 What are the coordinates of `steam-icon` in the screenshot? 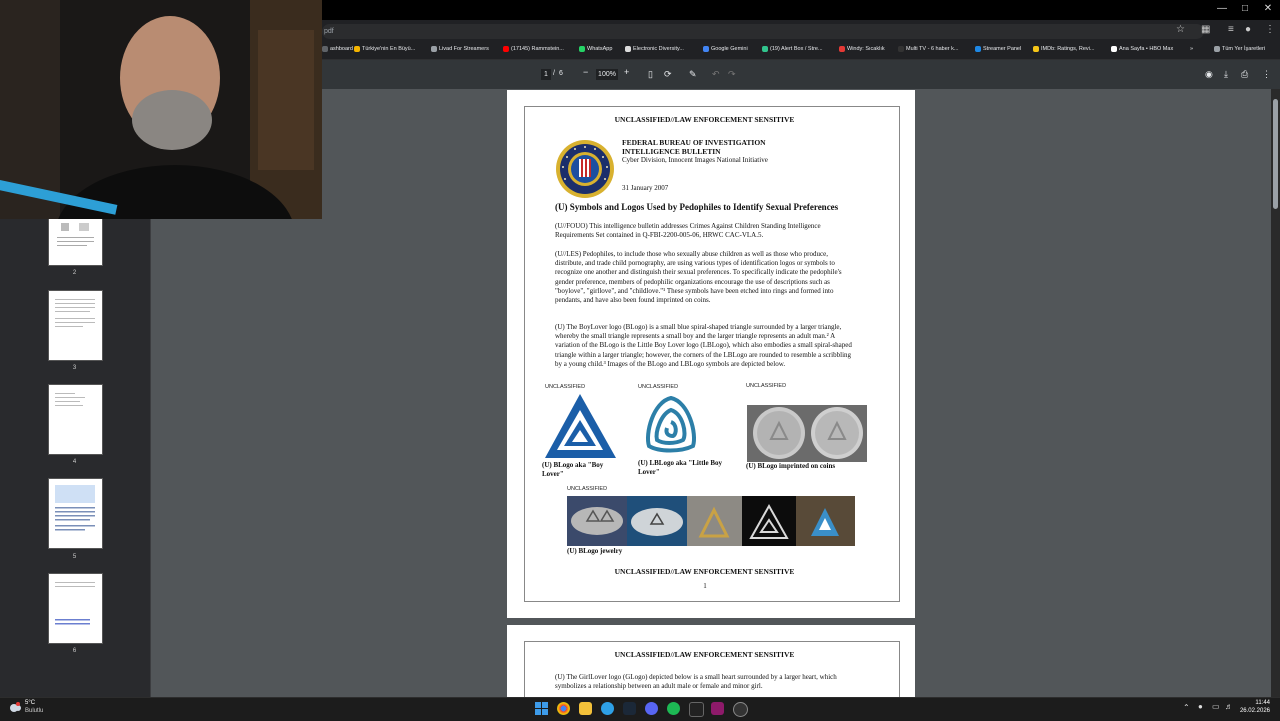 It's located at (629, 708).